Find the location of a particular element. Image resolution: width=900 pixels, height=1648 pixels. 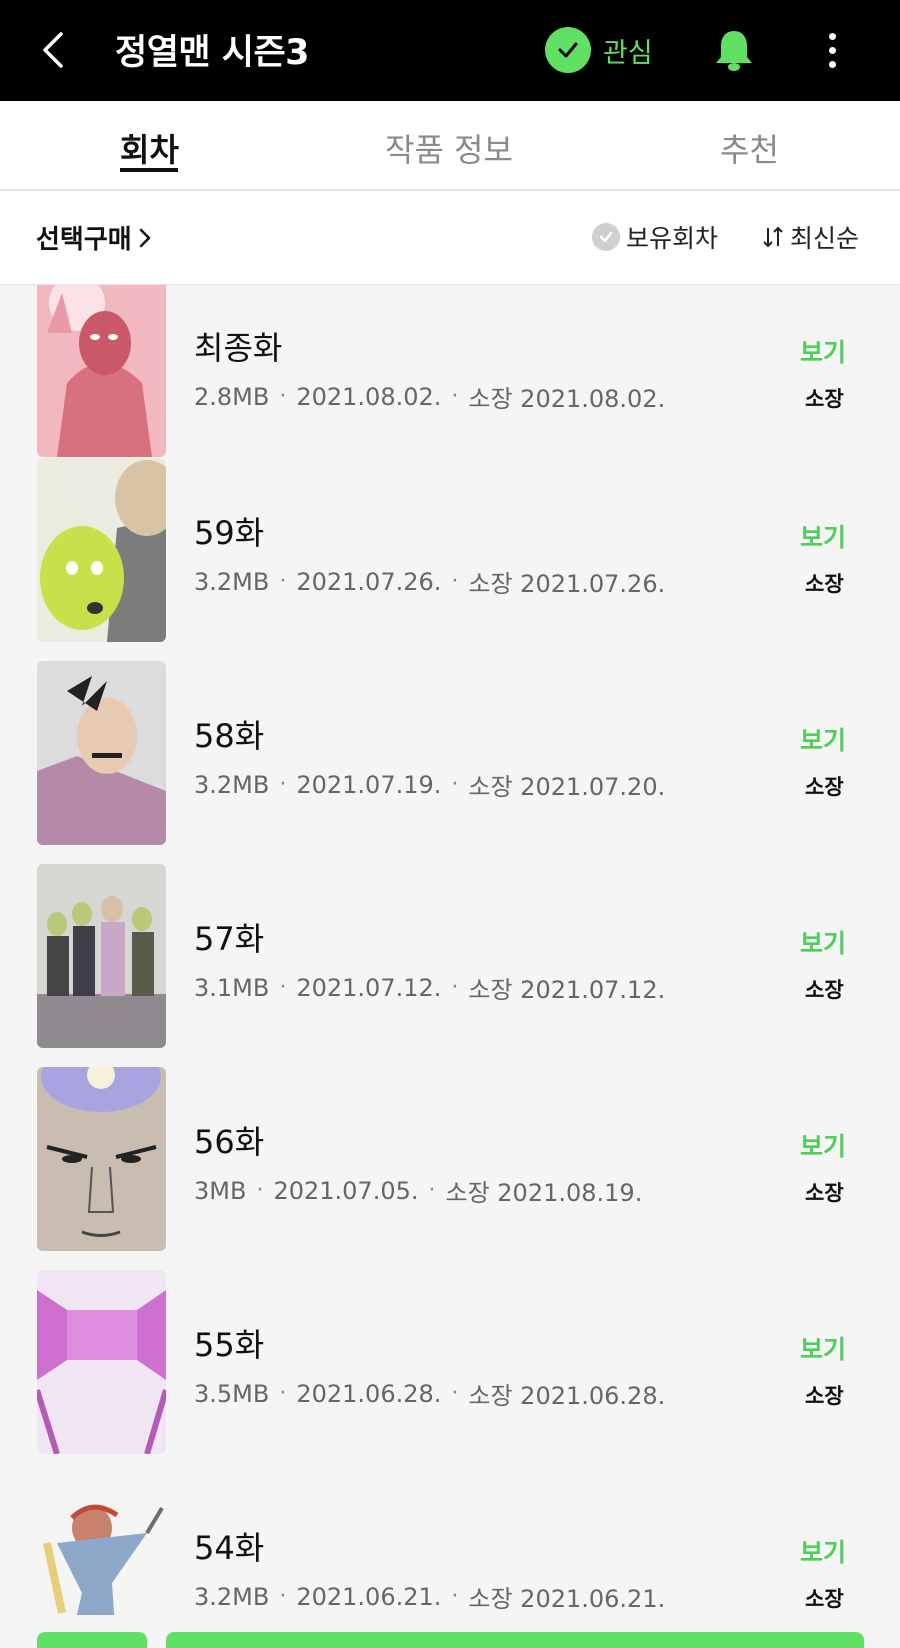

episode-title: 59화 is located at coordinates (229, 533).